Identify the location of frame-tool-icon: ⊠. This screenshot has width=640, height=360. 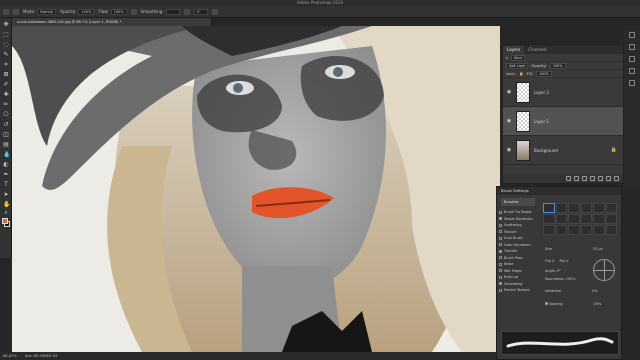
(6, 75).